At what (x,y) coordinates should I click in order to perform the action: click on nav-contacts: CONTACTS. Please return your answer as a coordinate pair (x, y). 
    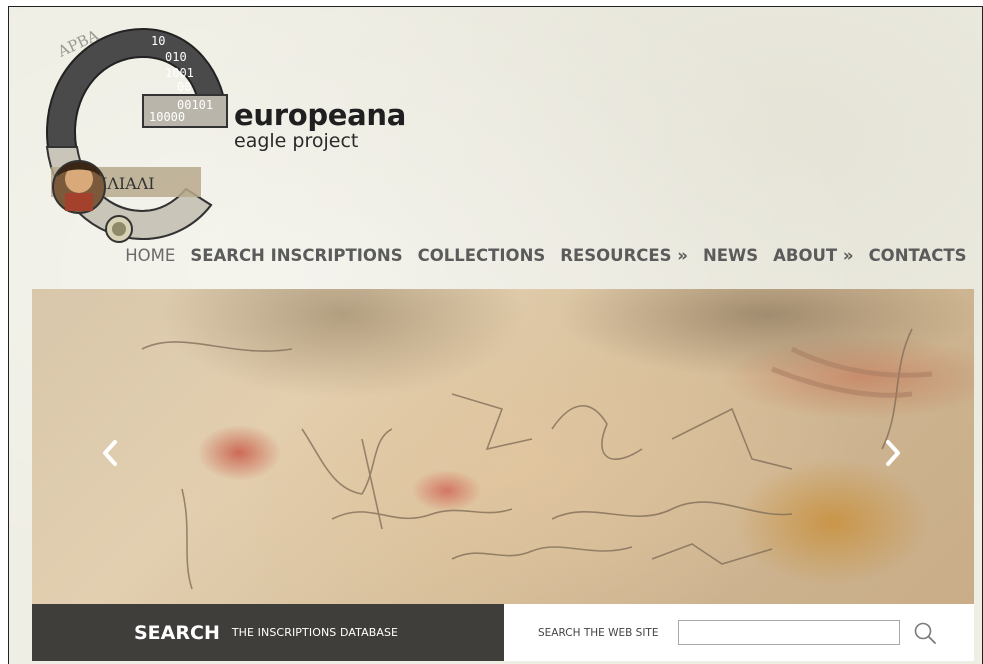
    Looking at the image, I should click on (917, 256).